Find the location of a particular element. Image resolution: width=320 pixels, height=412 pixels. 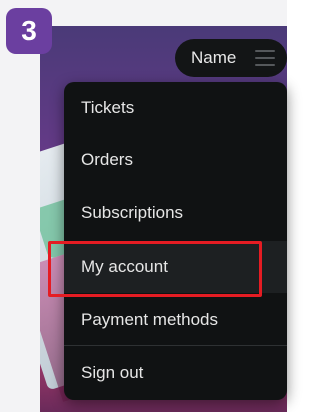

menu-item-sign-out: Sign out is located at coordinates (175, 373).